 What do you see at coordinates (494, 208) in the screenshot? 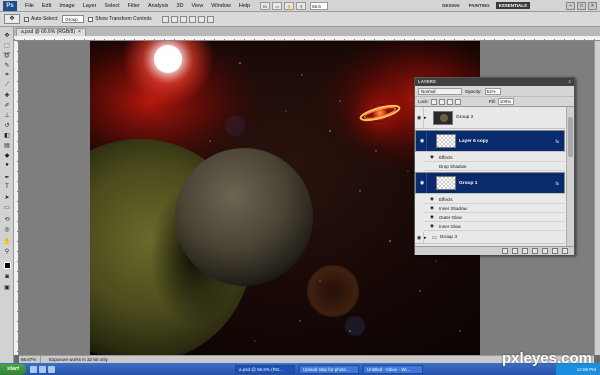
I see `effect-inner-shadow: ◉ Inner Shadow` at bounding box center [494, 208].